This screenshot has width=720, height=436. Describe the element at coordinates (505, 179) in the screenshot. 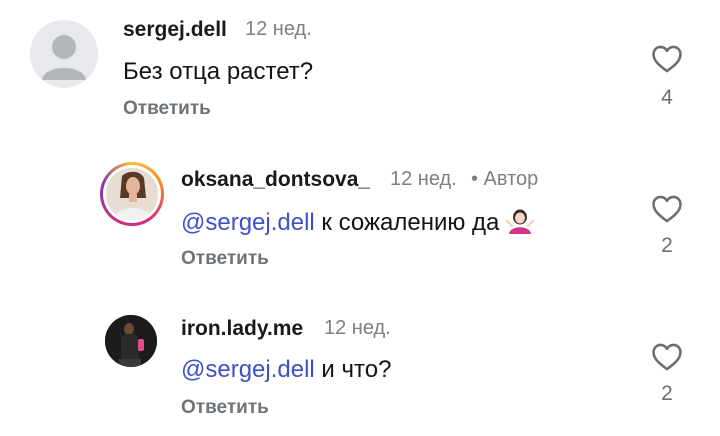

I see `author-badge: • Автор` at that location.